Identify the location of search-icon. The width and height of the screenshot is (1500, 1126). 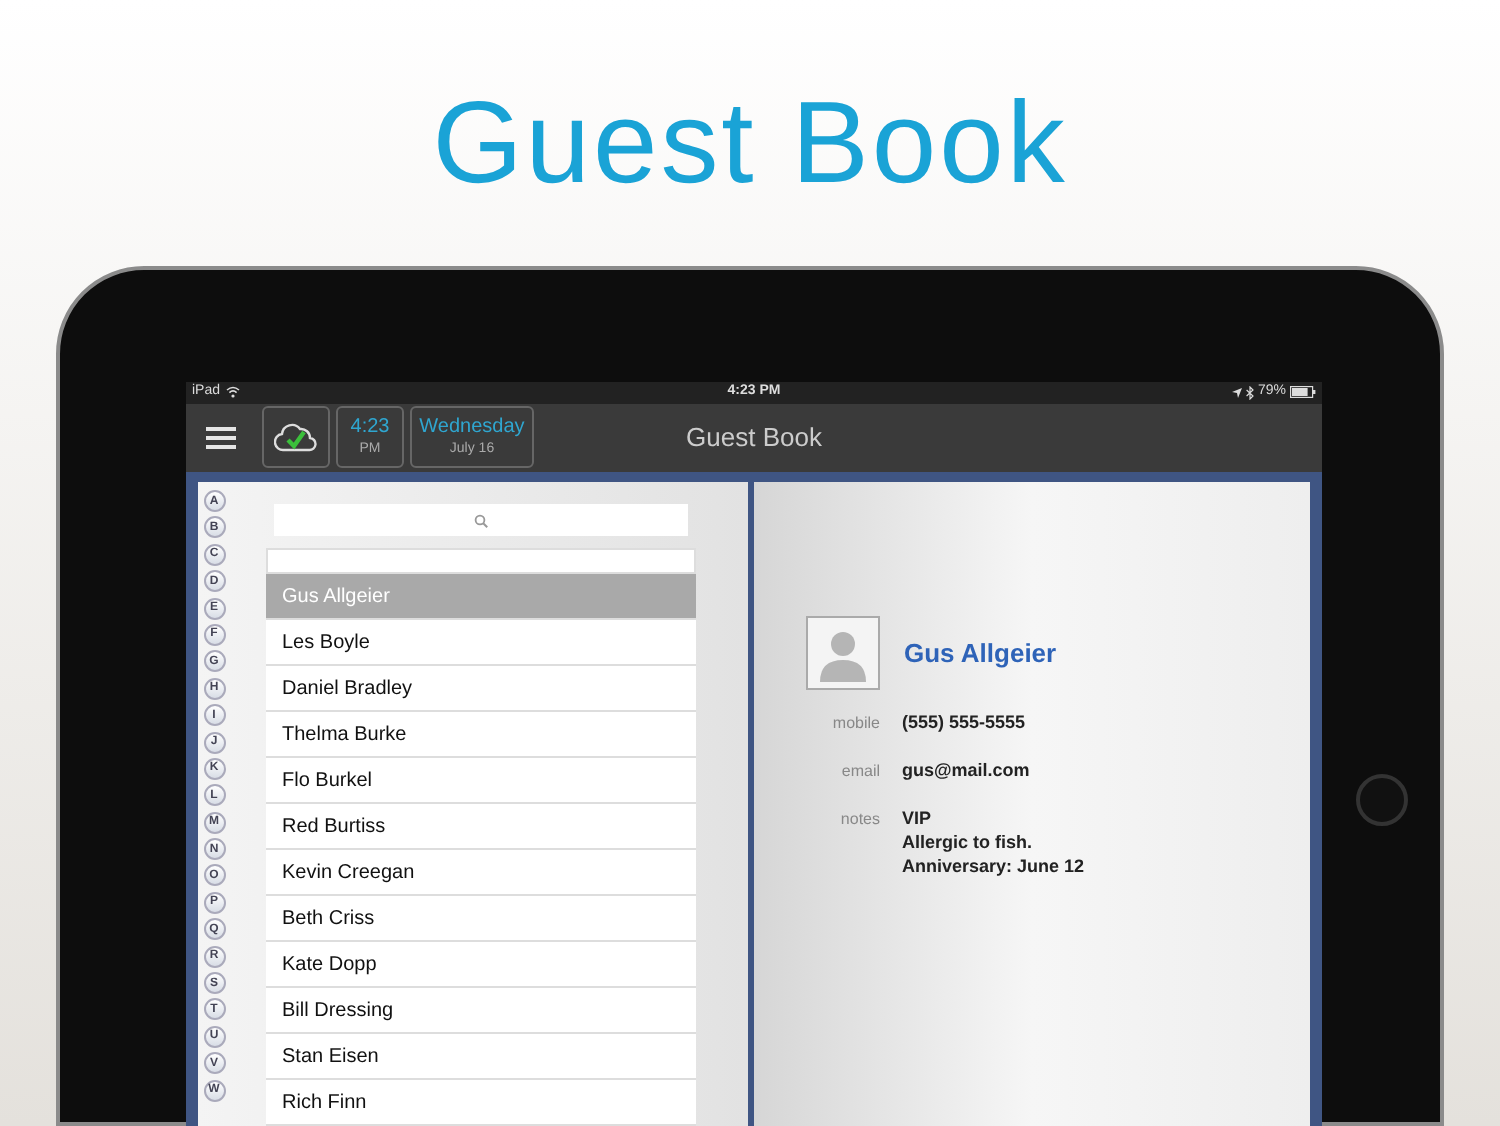
(481, 520).